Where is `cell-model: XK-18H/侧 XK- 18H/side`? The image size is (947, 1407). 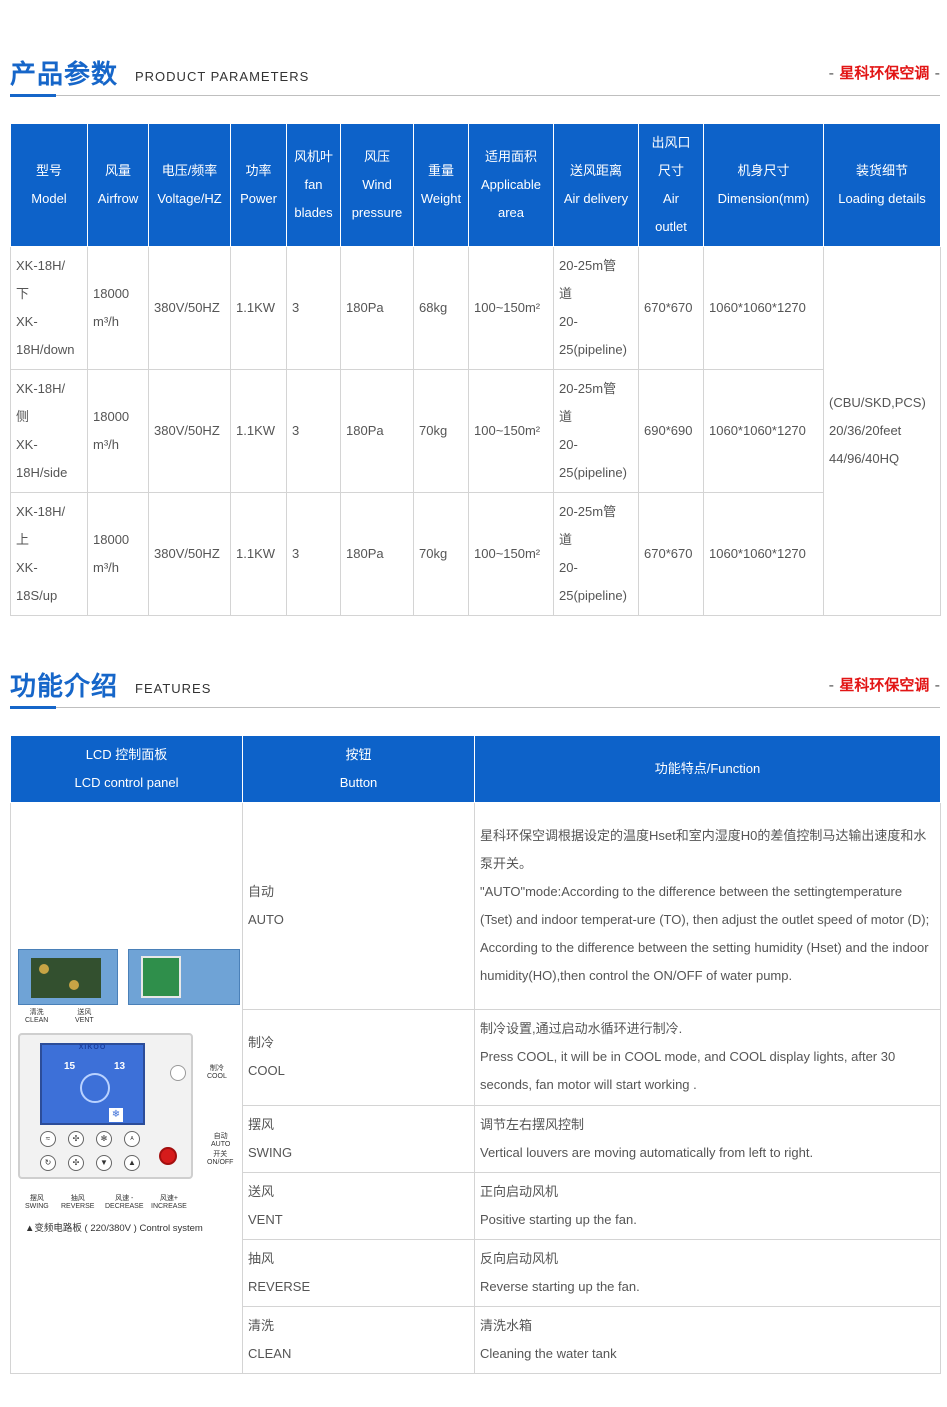
cell-model: XK-18H/侧 XK- 18H/side is located at coordinates (49, 431).